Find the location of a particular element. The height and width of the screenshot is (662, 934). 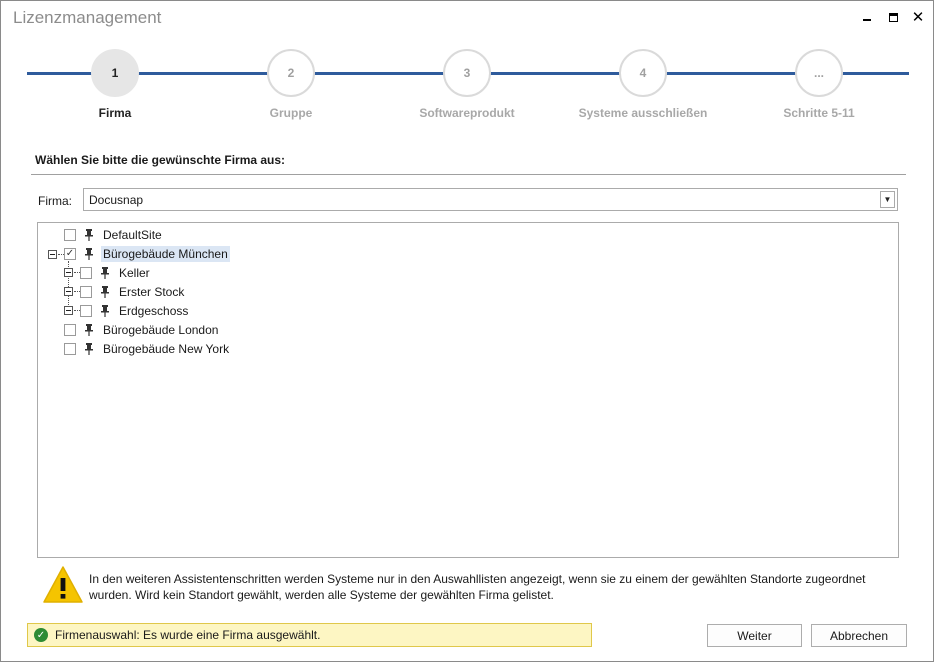

cancel-button: Abbrechen is located at coordinates (859, 635).